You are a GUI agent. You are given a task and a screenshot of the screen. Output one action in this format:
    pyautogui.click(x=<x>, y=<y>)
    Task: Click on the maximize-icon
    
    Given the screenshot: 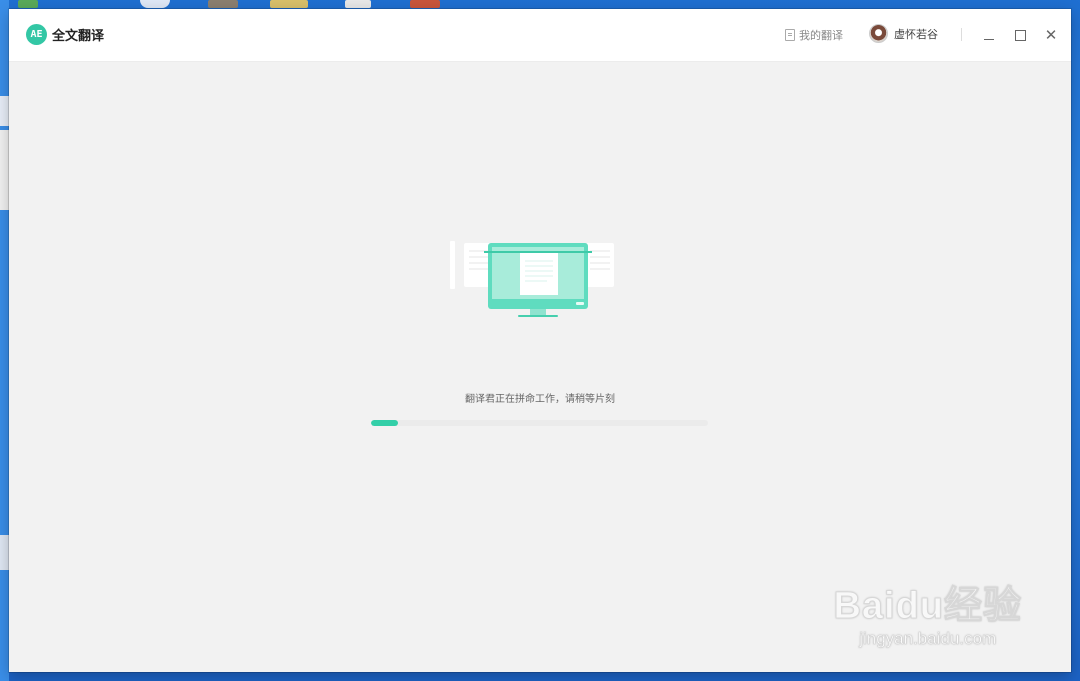 What is the action you would take?
    pyautogui.click(x=1020, y=35)
    